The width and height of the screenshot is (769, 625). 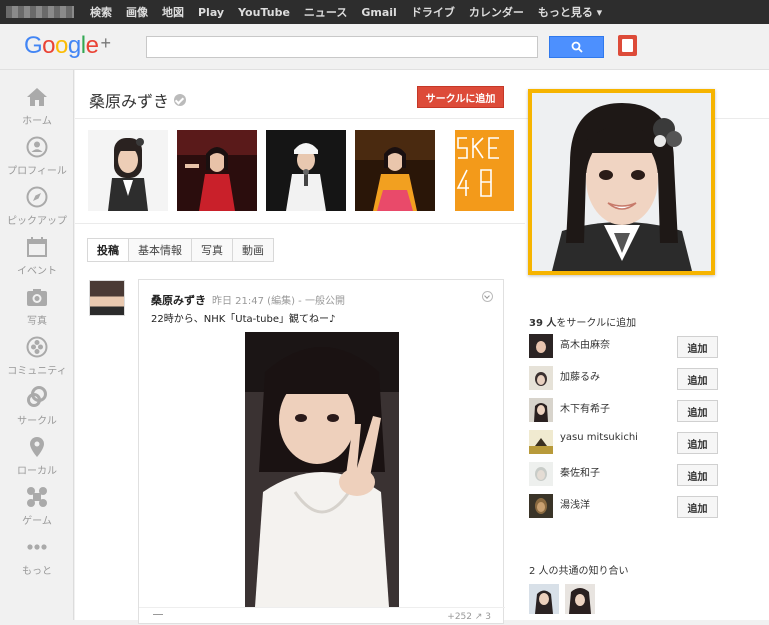 What do you see at coordinates (322, 616) in the screenshot?
I see `post-footer: +252 ↗ 3` at bounding box center [322, 616].